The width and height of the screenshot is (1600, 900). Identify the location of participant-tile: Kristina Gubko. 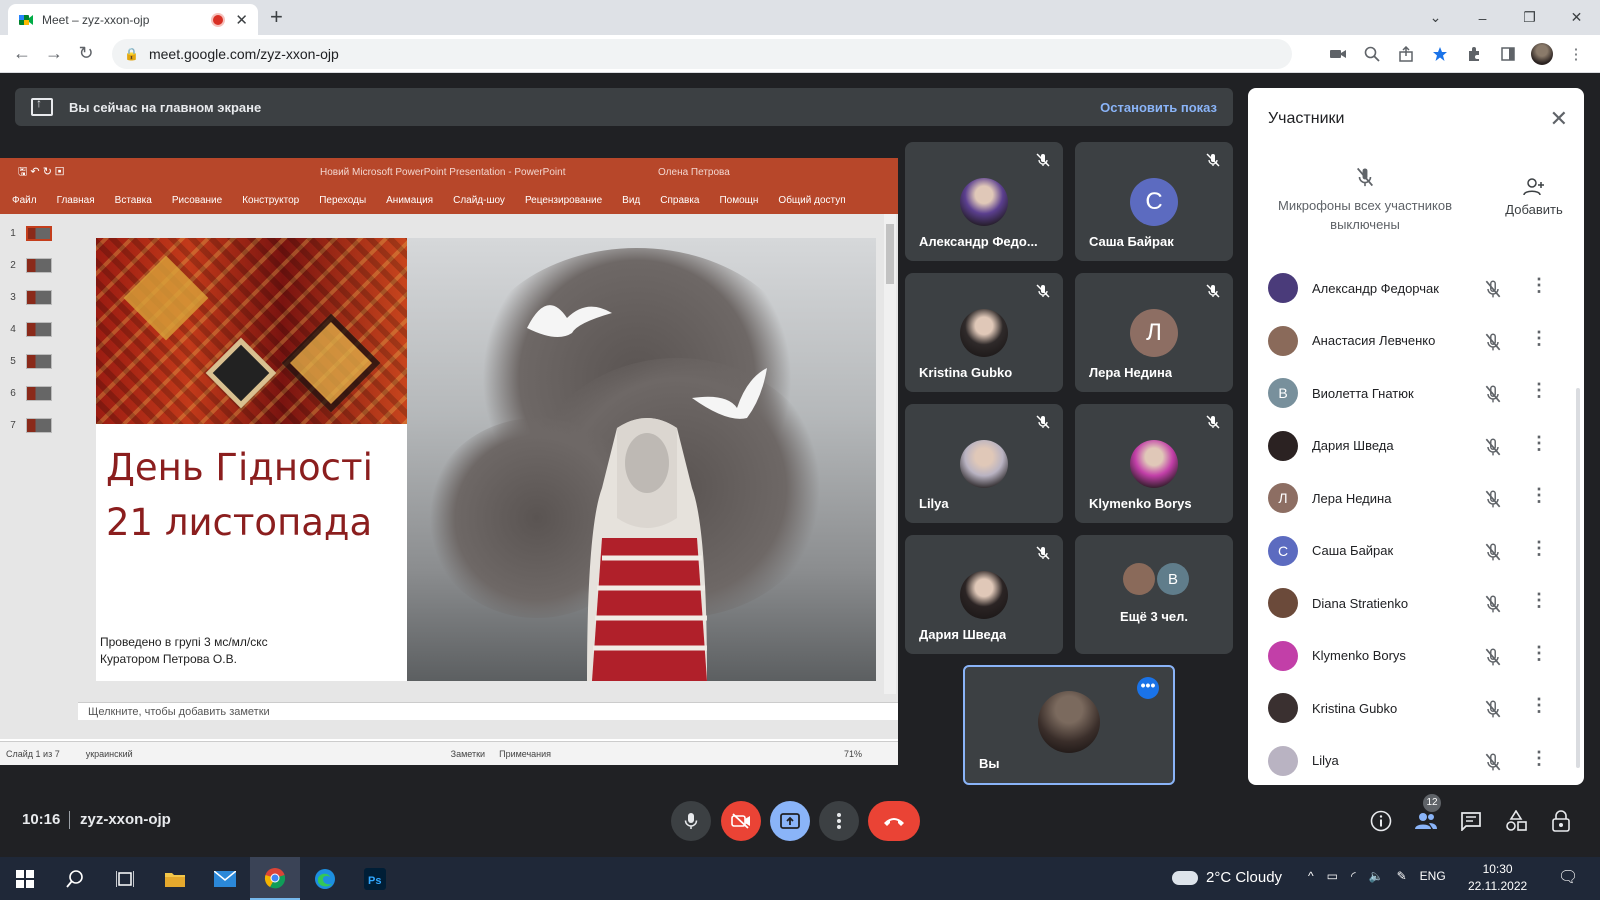
(984, 332).